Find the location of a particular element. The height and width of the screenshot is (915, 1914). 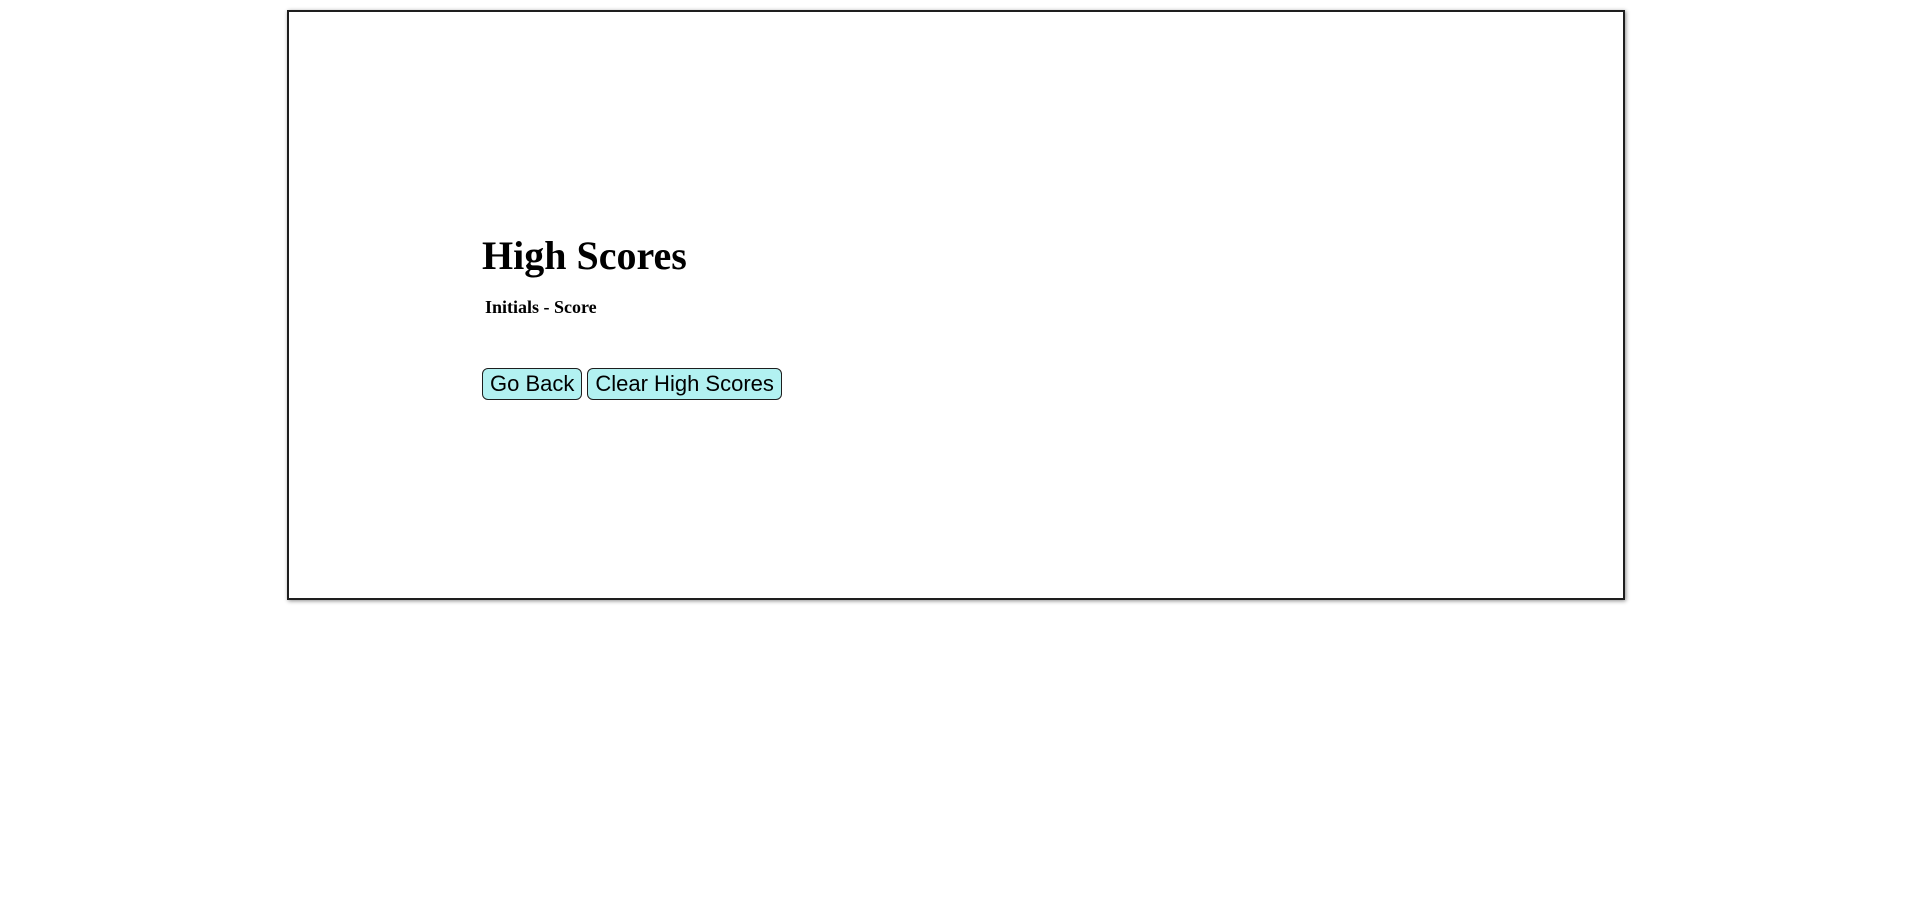

go-back-button: Go Back is located at coordinates (532, 384).